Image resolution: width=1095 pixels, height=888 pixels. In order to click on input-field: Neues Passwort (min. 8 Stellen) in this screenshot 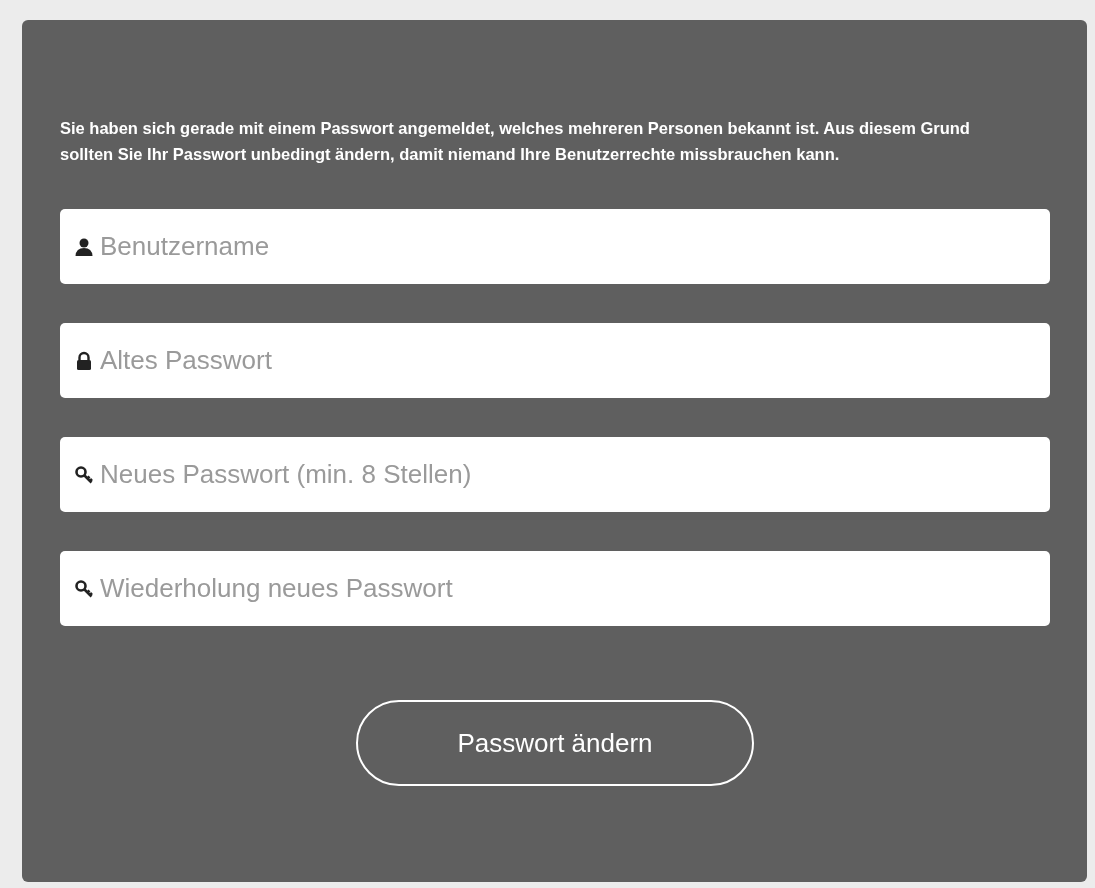, I will do `click(555, 474)`.